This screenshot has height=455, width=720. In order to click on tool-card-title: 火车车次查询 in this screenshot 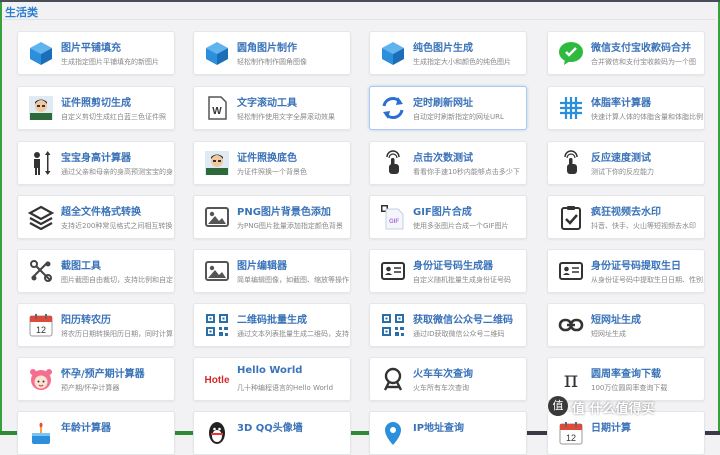, I will do `click(443, 372)`.